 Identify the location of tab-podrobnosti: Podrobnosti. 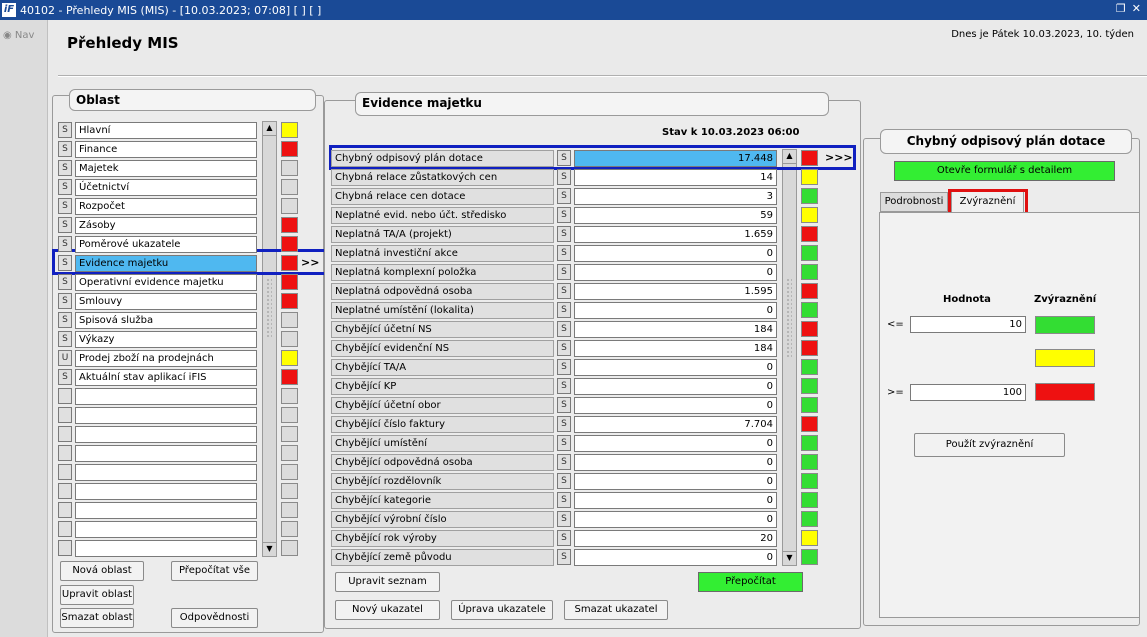
(914, 202).